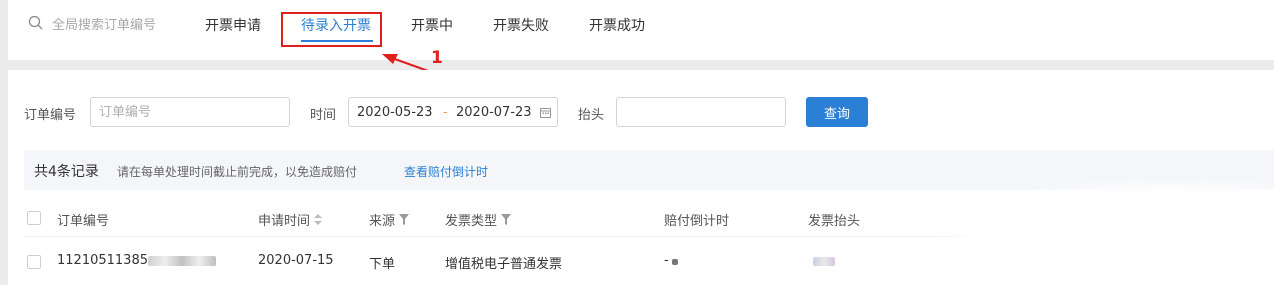 The width and height of the screenshot is (1274, 285). Describe the element at coordinates (504, 264) in the screenshot. I see `cell-invoice-type: 增值税电子普通发票` at that location.